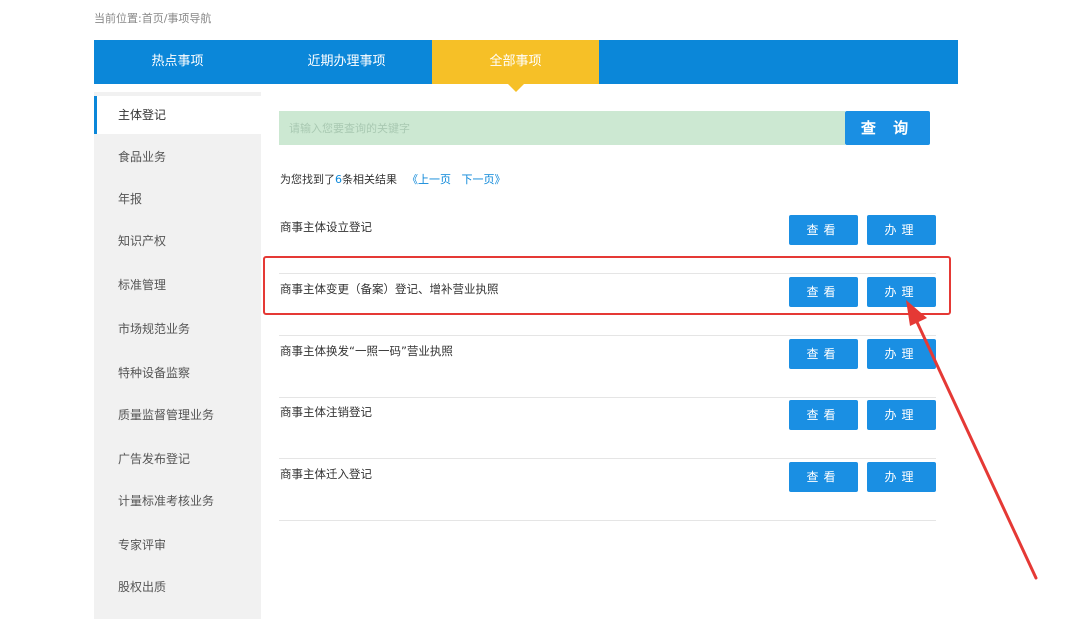 This screenshot has width=1080, height=619. Describe the element at coordinates (607, 428) in the screenshot. I see `list-item: 商事主体注销登记 查看 办理` at that location.